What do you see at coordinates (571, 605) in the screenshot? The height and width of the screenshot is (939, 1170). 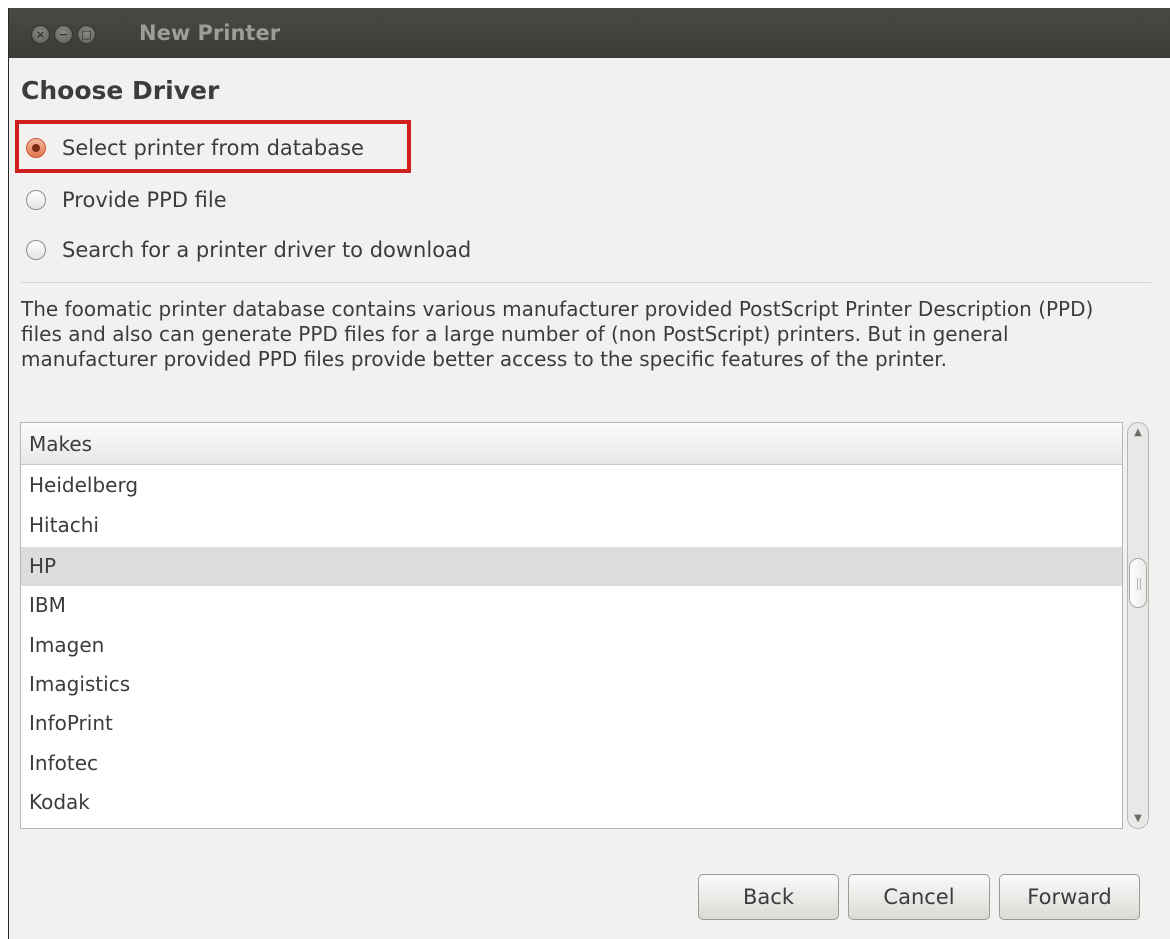 I see `list-item: IBM` at bounding box center [571, 605].